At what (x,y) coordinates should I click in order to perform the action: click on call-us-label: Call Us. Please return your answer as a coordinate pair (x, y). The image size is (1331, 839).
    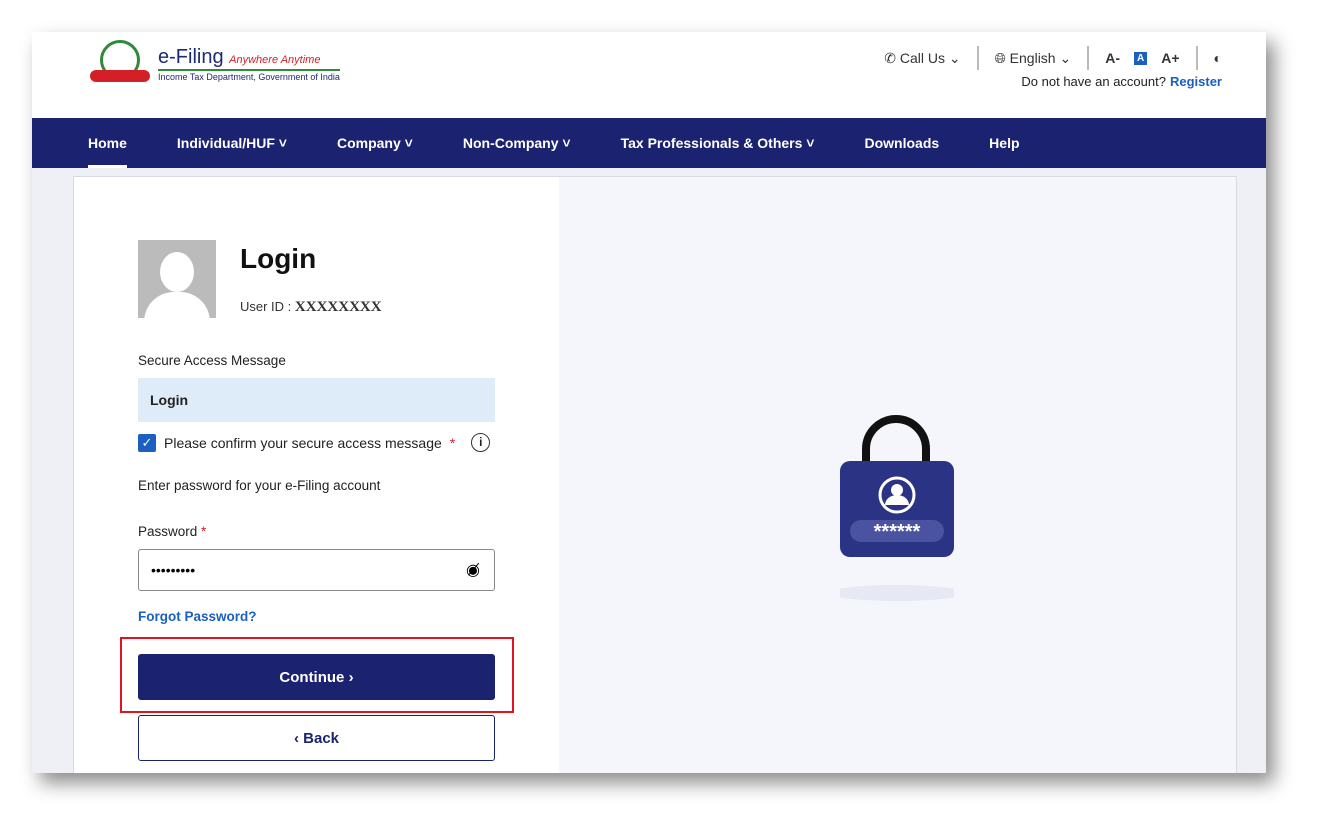
    Looking at the image, I should click on (922, 57).